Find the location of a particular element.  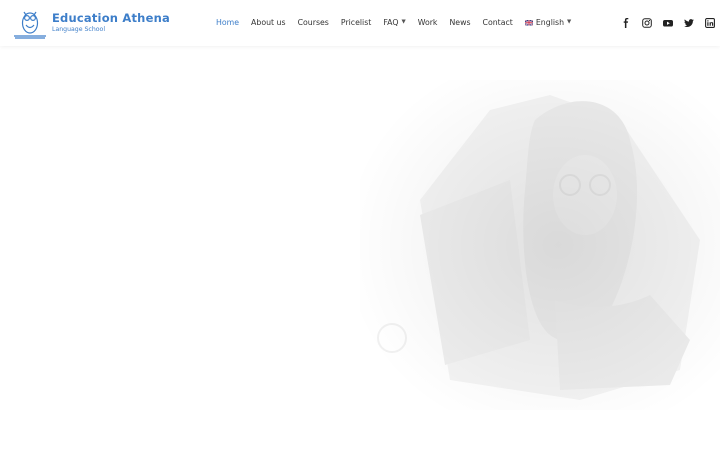

instagram-icon is located at coordinates (646, 23).